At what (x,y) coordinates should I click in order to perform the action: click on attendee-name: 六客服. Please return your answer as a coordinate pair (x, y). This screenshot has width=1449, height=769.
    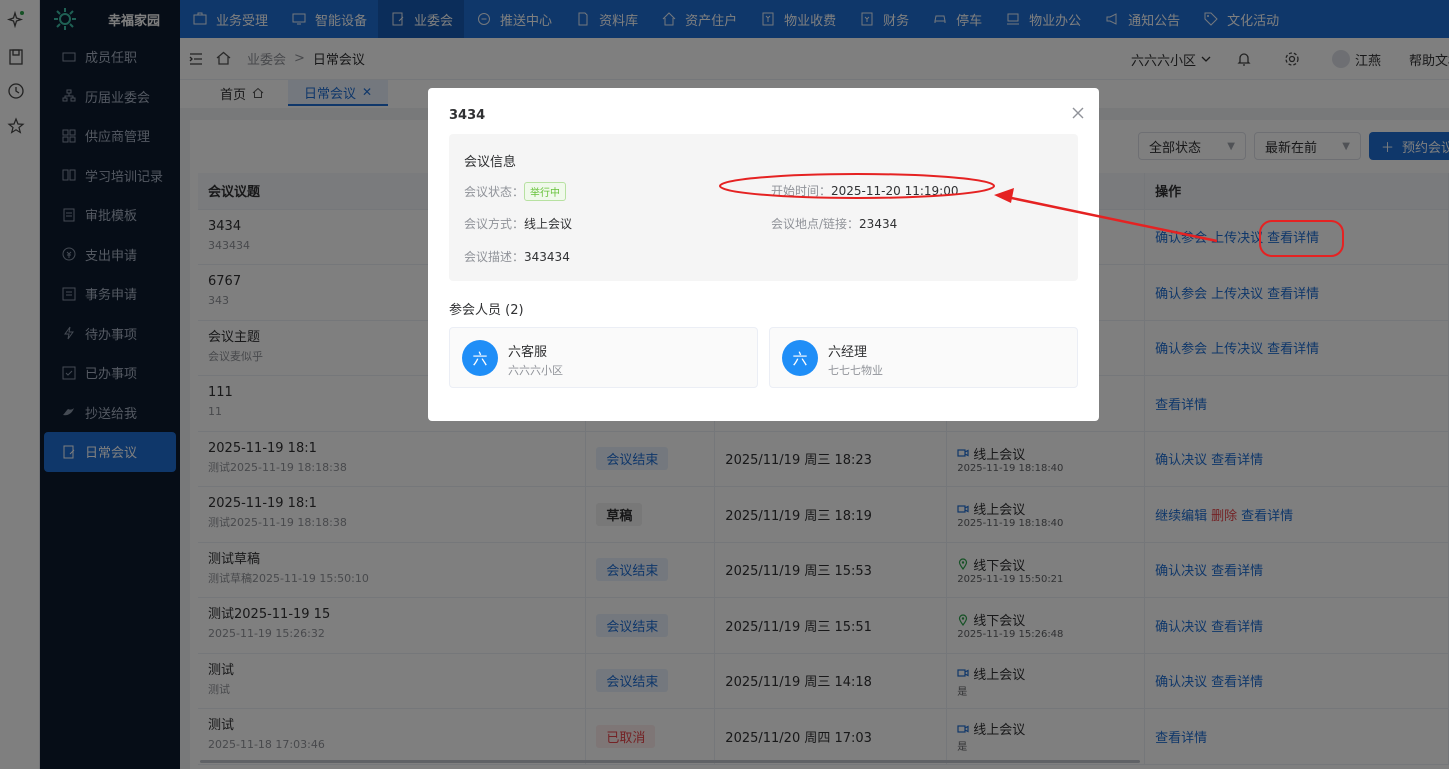
    Looking at the image, I should click on (528, 352).